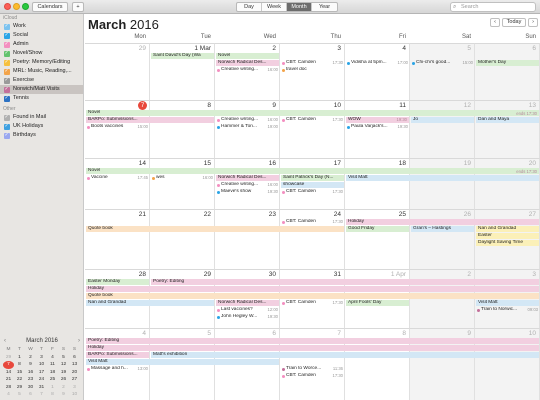  What do you see at coordinates (74, 380) in the screenshot?
I see `mini-day: 27` at bounding box center [74, 380].